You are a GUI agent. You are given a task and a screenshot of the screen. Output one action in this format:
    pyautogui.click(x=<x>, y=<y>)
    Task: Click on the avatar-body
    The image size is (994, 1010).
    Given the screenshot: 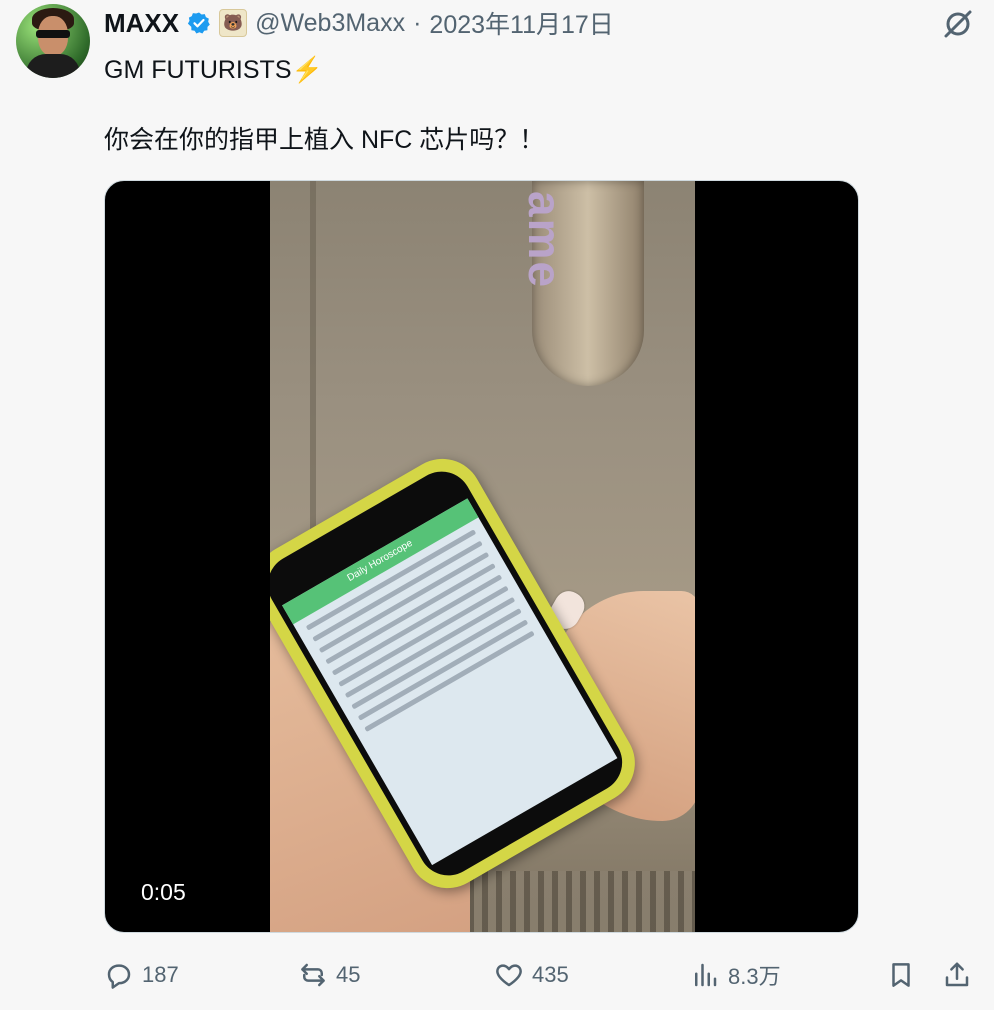 What is the action you would take?
    pyautogui.click(x=53, y=66)
    